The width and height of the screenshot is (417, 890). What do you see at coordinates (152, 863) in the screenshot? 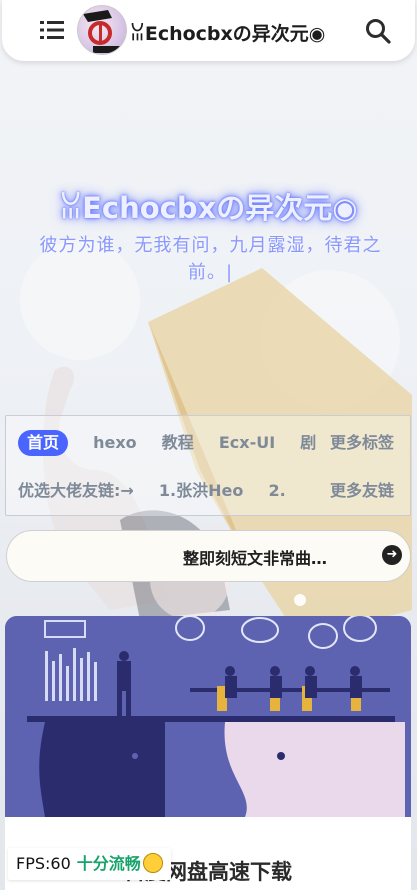
I see `laughing-emoji-icon` at bounding box center [152, 863].